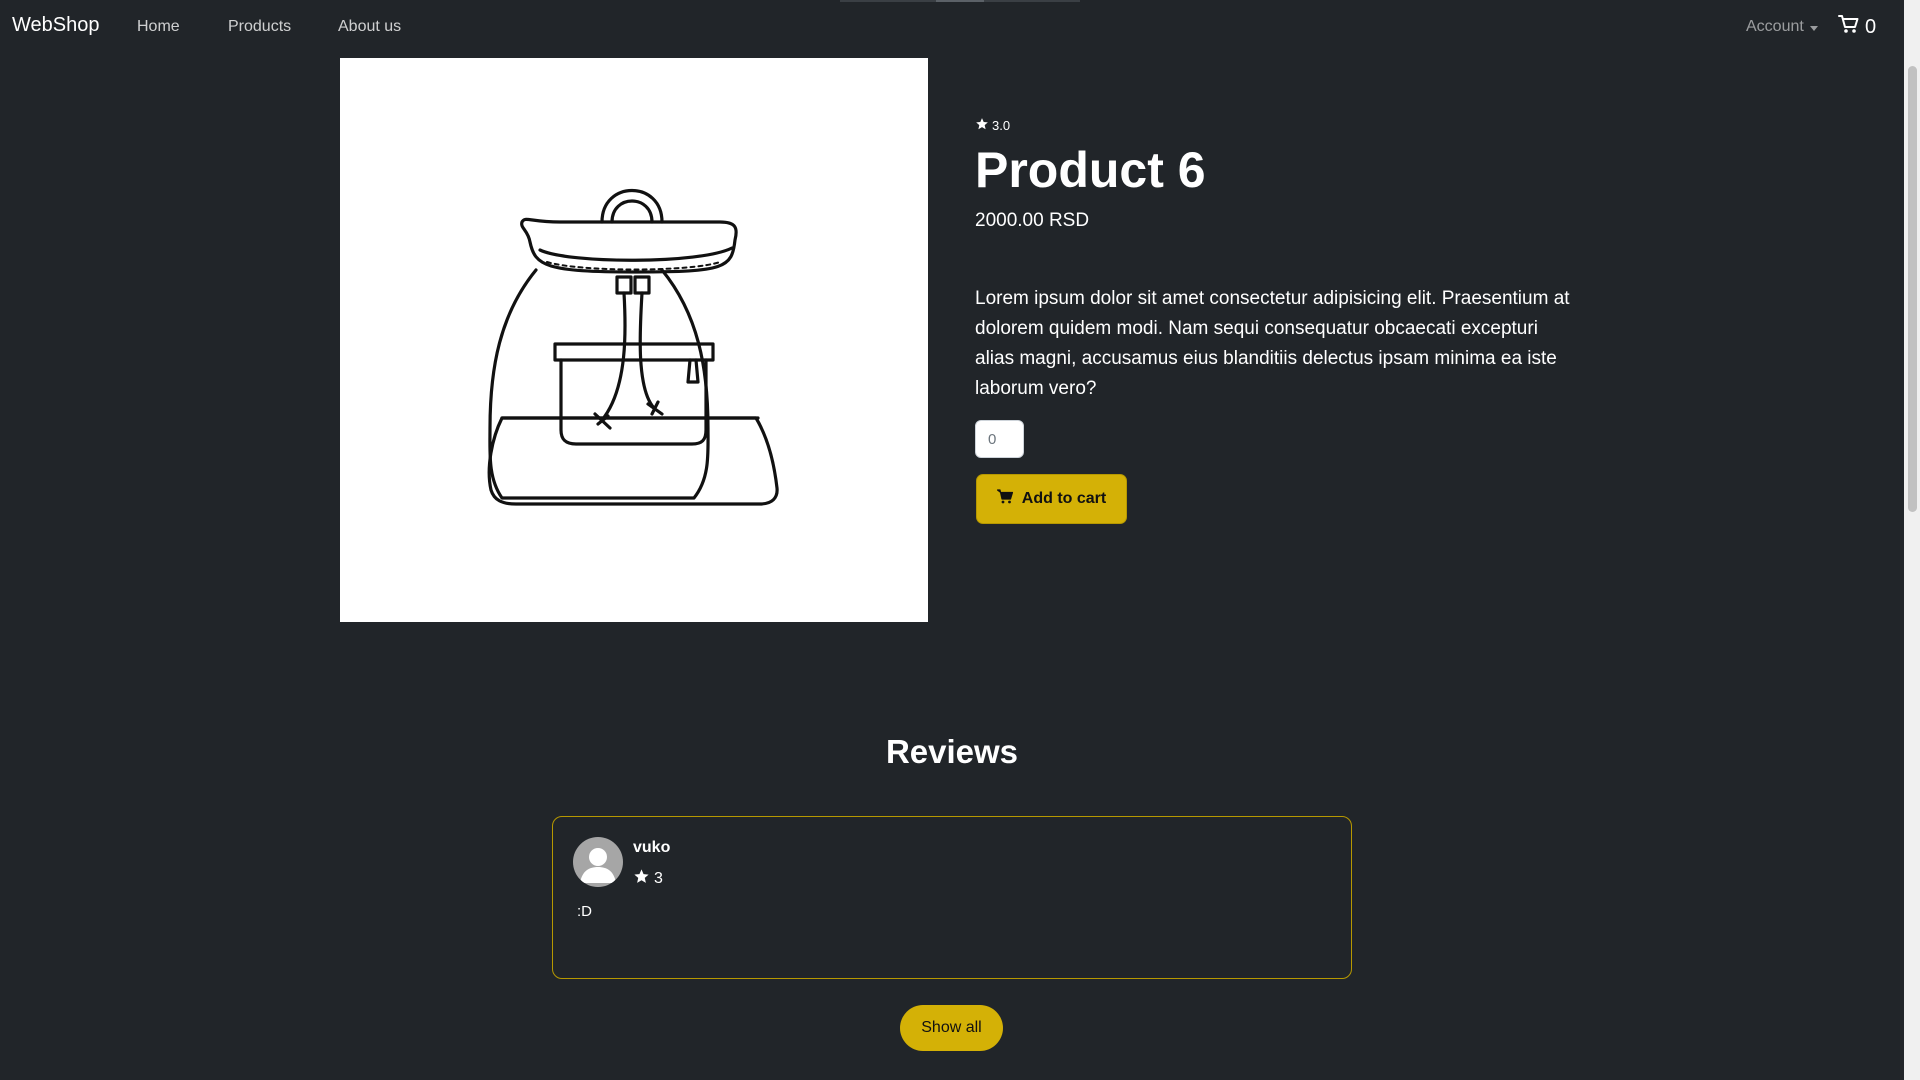 Image resolution: width=1920 pixels, height=1080 pixels. I want to click on product-title: Product 6, so click(1090, 170).